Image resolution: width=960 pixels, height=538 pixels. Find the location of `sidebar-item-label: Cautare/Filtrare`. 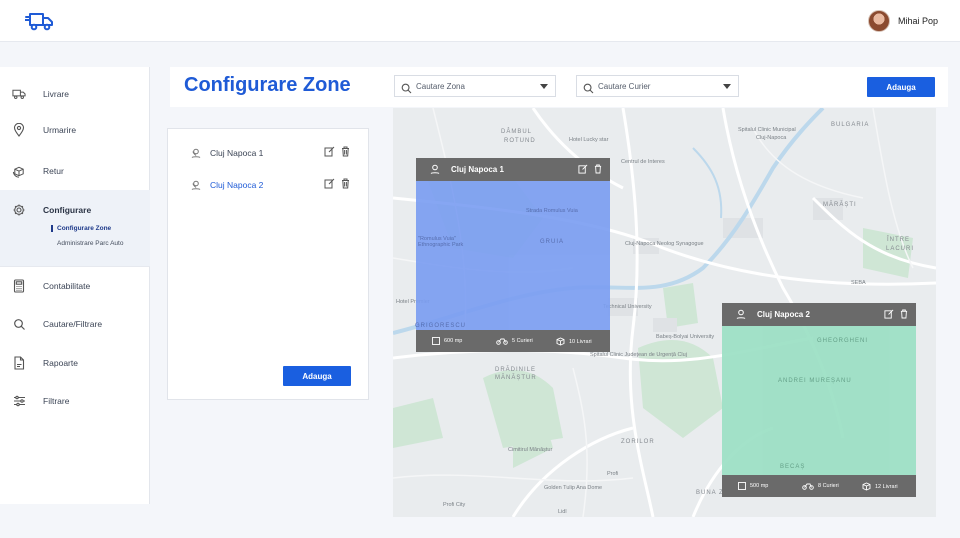

sidebar-item-label: Cautare/Filtrare is located at coordinates (73, 324).